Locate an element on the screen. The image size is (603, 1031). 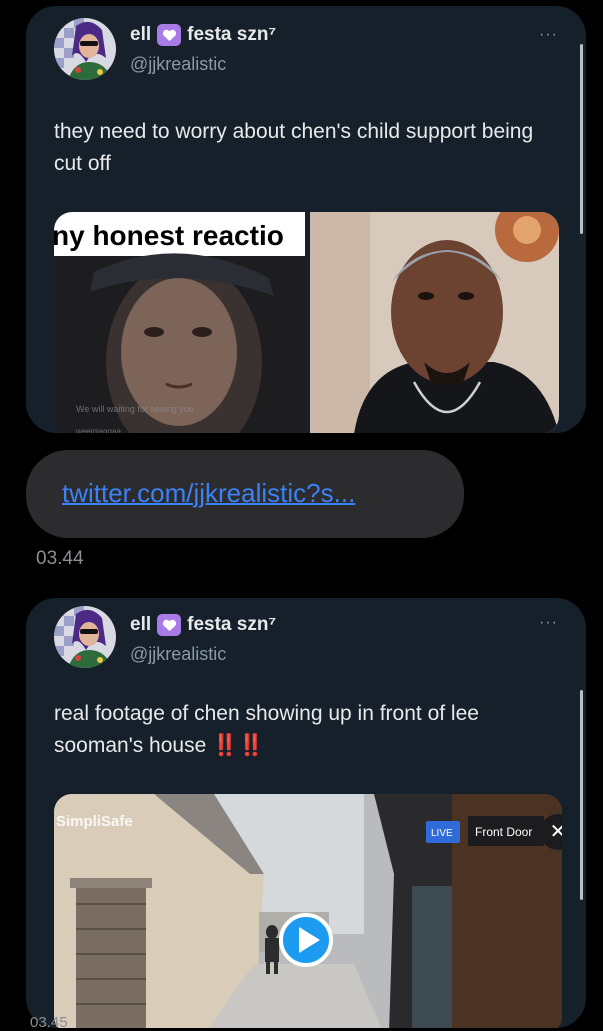
live-badge: LIVE is located at coordinates (443, 832).